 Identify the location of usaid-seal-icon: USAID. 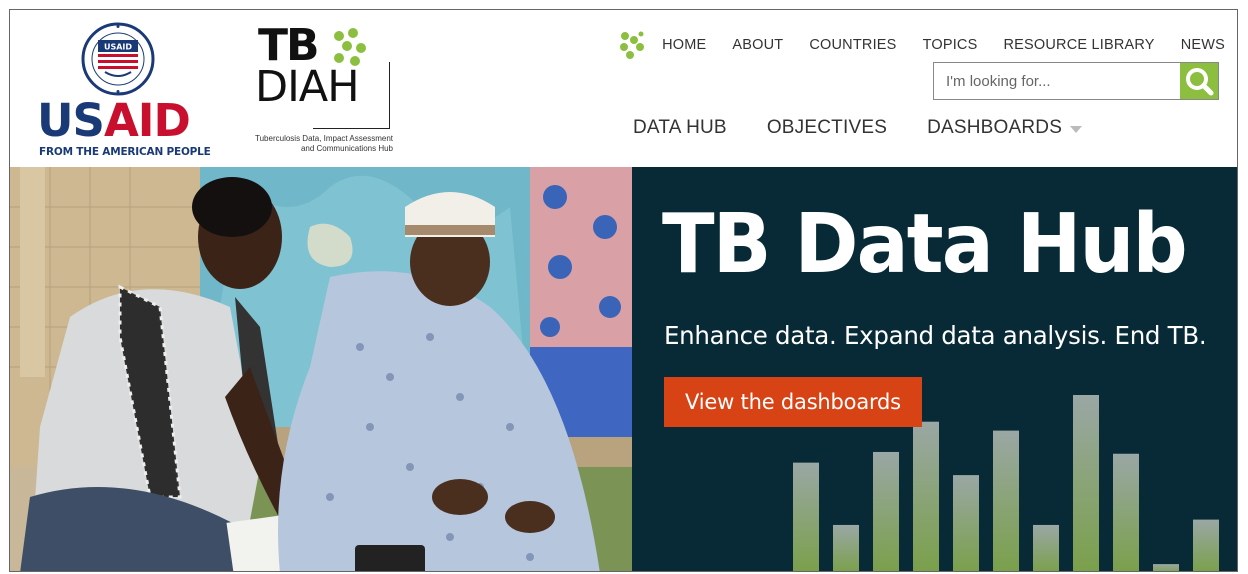
(118, 59).